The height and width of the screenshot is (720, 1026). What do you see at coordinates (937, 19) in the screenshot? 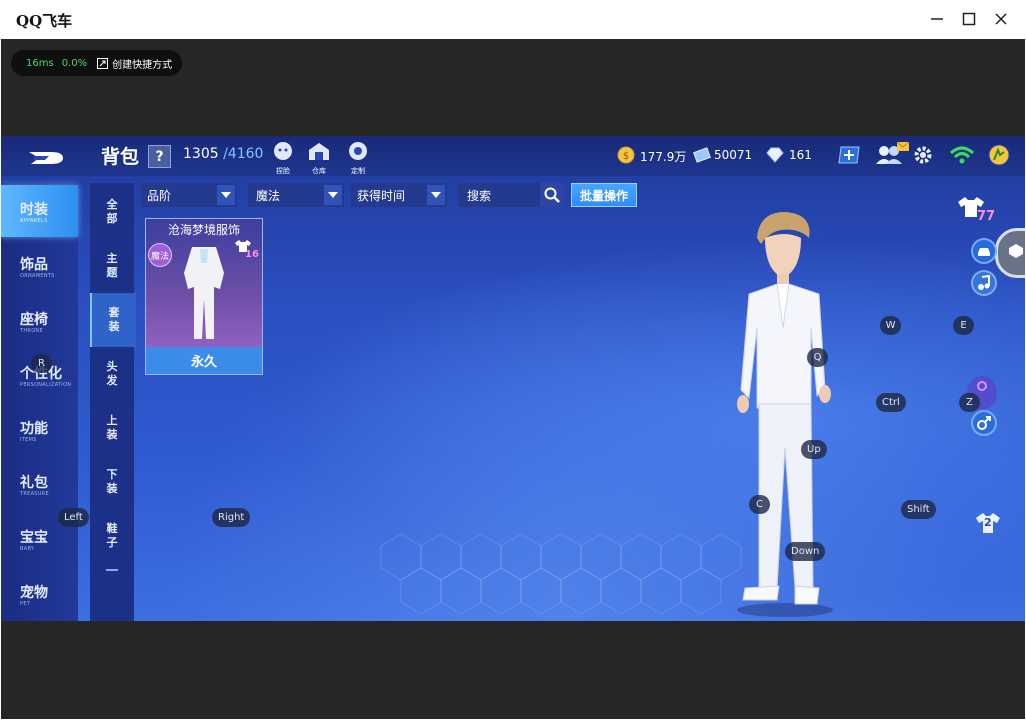
I see `minimize-button` at bounding box center [937, 19].